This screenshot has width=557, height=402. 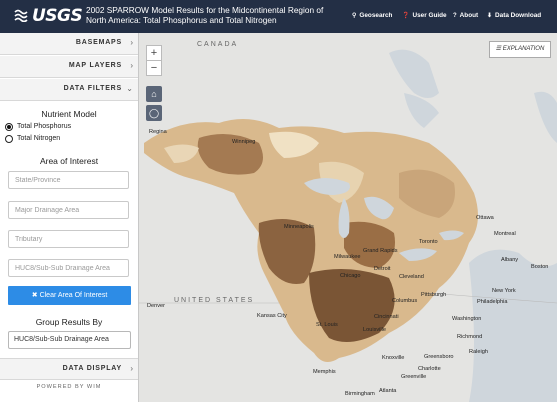 What do you see at coordinates (244, 142) in the screenshot?
I see `label-winnipeg: Winnipeg` at bounding box center [244, 142].